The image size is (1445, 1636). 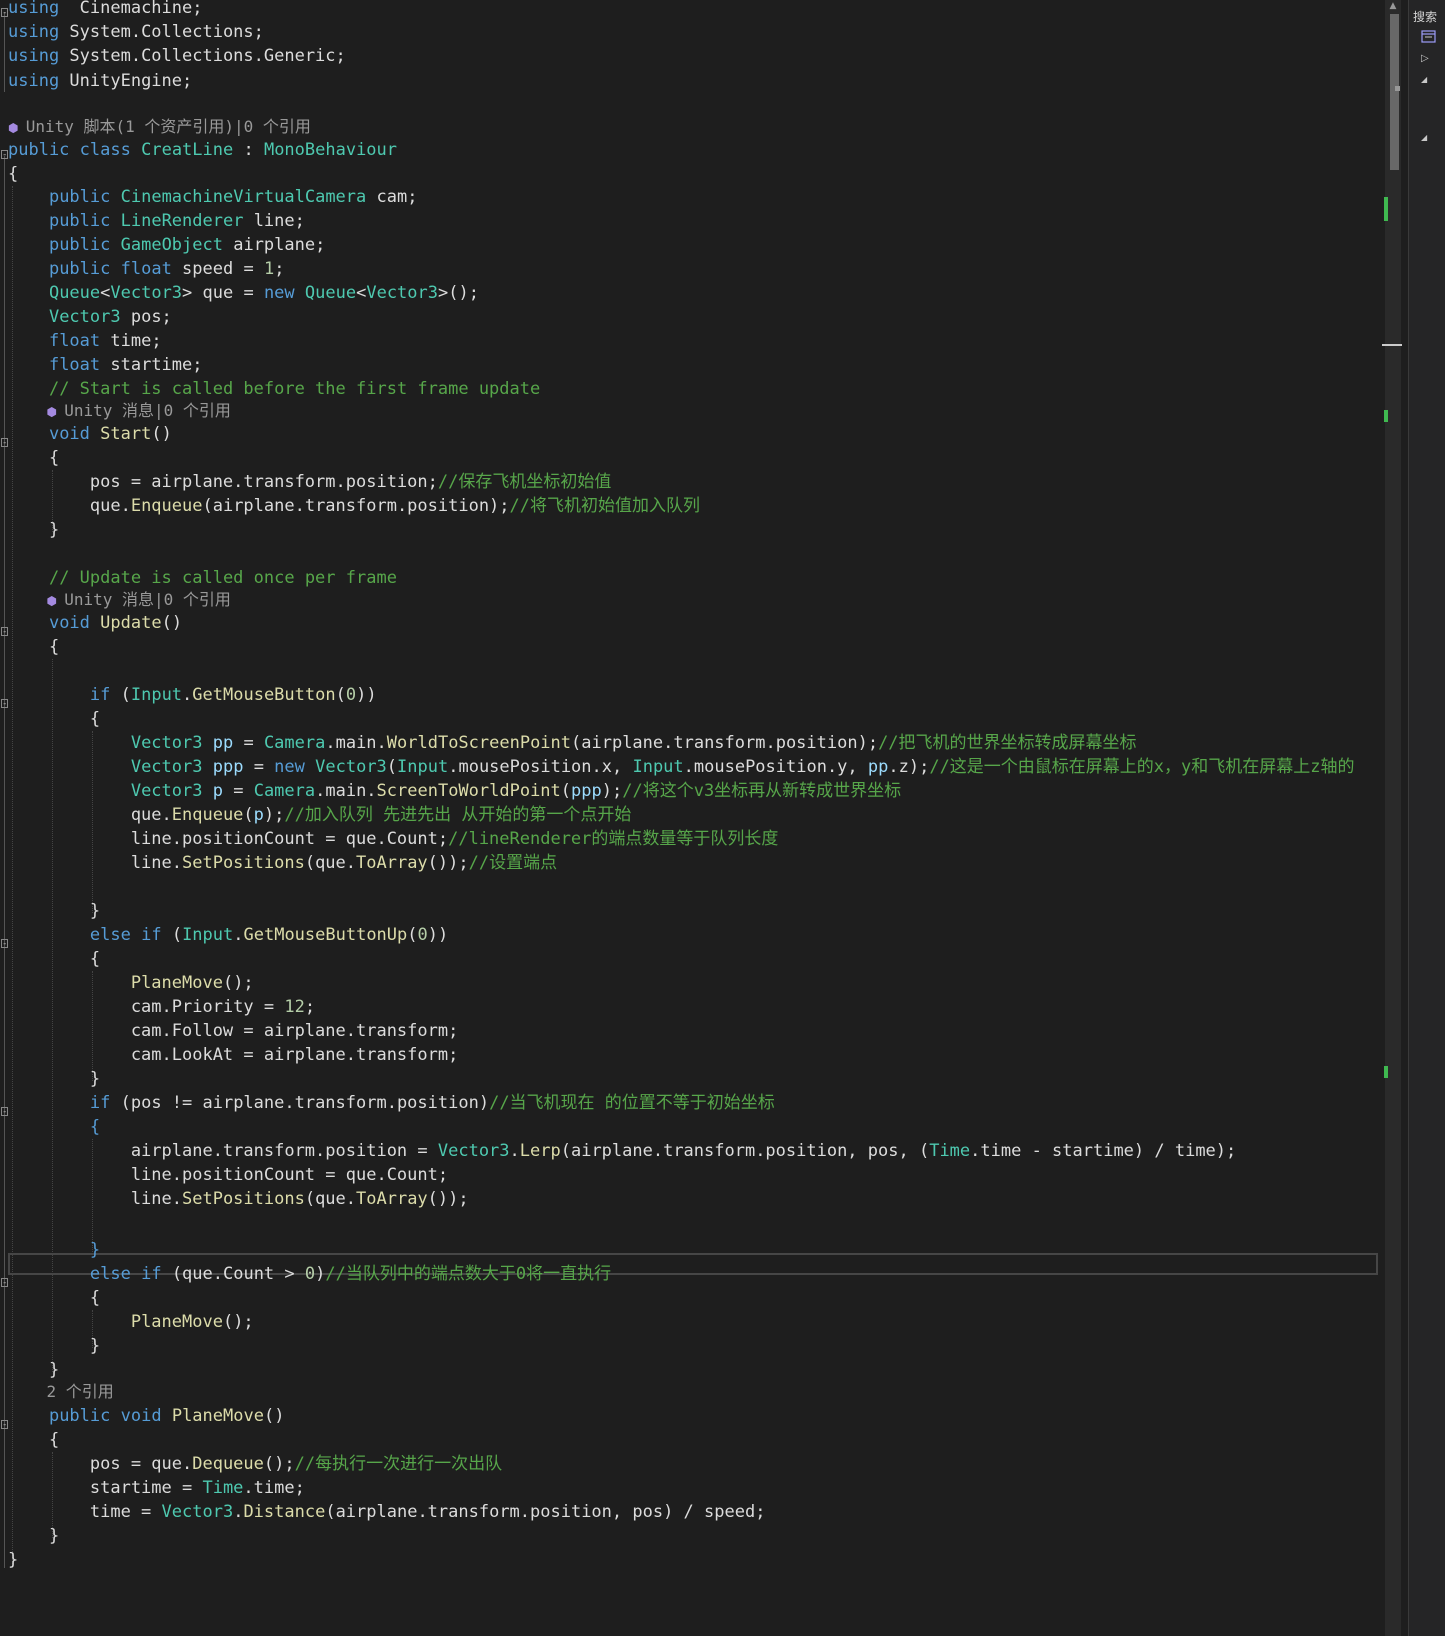 What do you see at coordinates (775, 767) in the screenshot?
I see `code-token: .mousePosition.y,` at bounding box center [775, 767].